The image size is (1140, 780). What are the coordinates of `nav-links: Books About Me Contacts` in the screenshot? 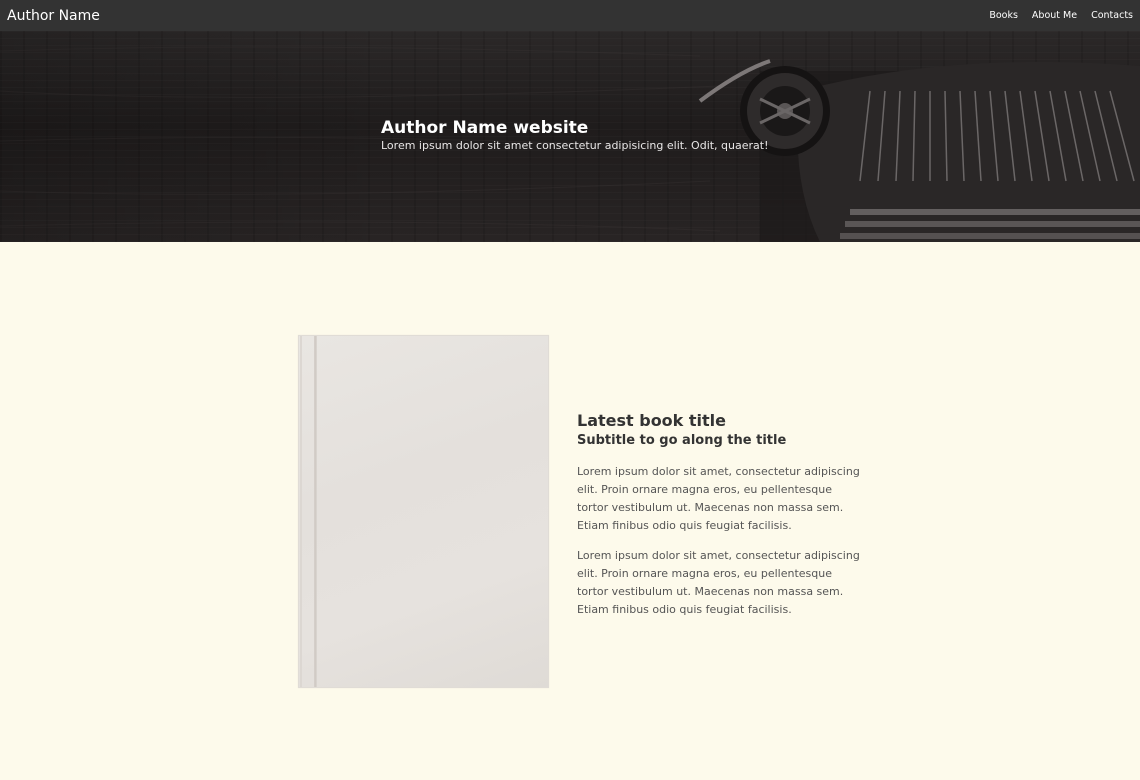 It's located at (1061, 15).